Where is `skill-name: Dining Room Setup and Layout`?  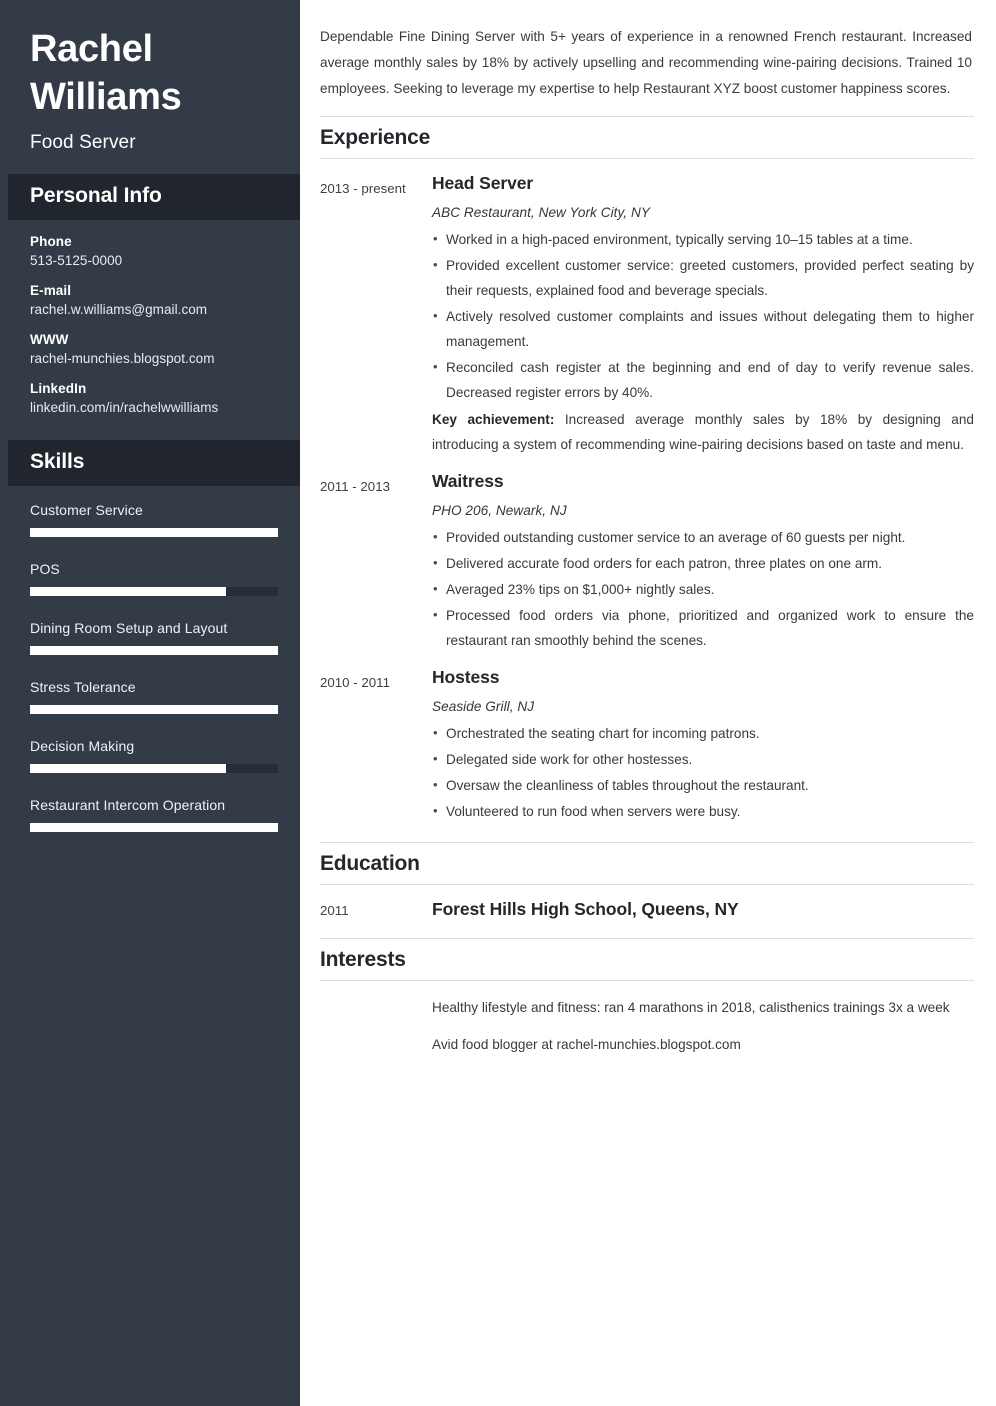
skill-name: Dining Room Setup and Layout is located at coordinates (129, 627).